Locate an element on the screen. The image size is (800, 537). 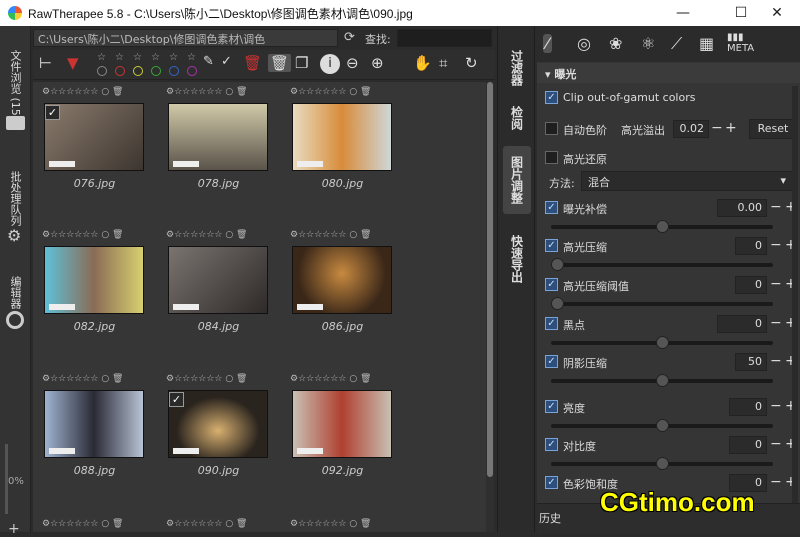
info-icon: i is located at coordinates (330, 64).